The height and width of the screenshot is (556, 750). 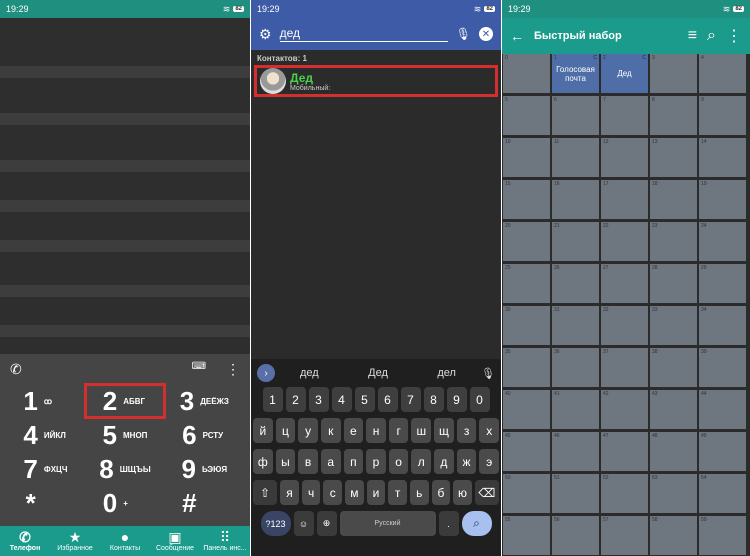 What do you see at coordinates (462, 492) in the screenshot?
I see `key: ю` at bounding box center [462, 492].